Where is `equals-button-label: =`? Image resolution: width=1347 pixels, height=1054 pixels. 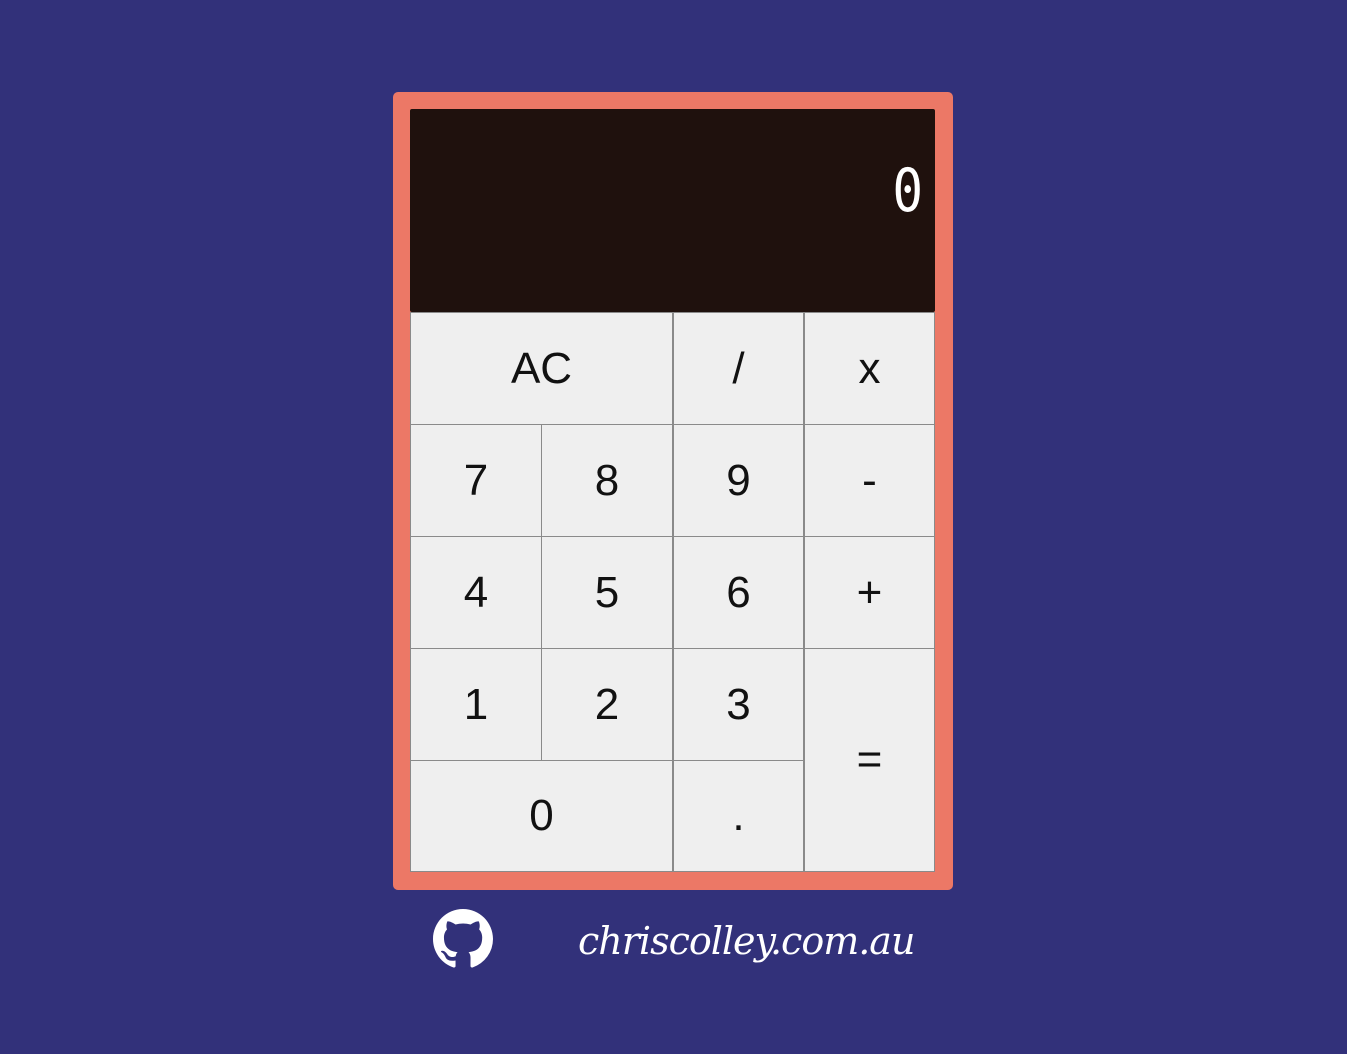 equals-button-label: = is located at coordinates (869, 759).